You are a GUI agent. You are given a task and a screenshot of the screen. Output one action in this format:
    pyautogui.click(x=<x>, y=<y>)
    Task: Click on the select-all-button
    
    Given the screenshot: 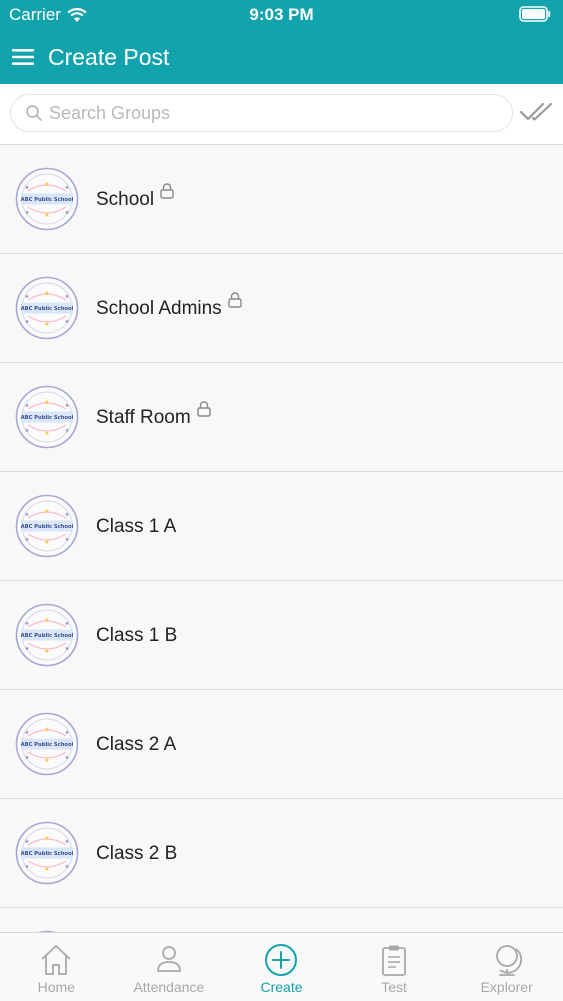 What is the action you would take?
    pyautogui.click(x=537, y=112)
    